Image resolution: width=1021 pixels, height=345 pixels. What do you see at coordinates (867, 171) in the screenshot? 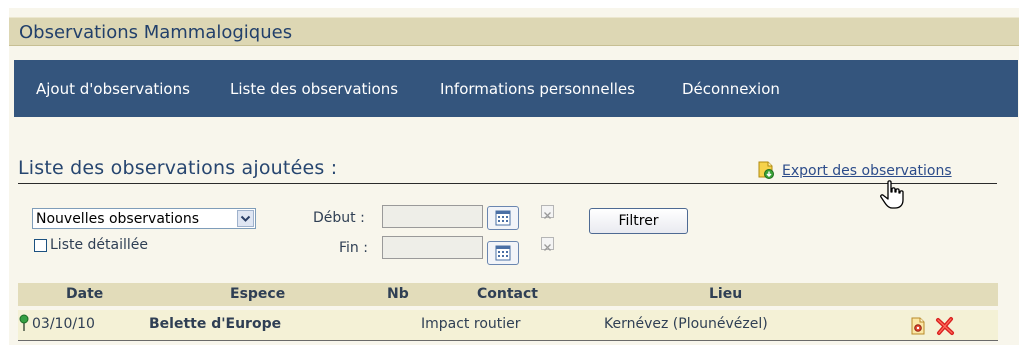
I see `export-observations-link: Export des observations` at bounding box center [867, 171].